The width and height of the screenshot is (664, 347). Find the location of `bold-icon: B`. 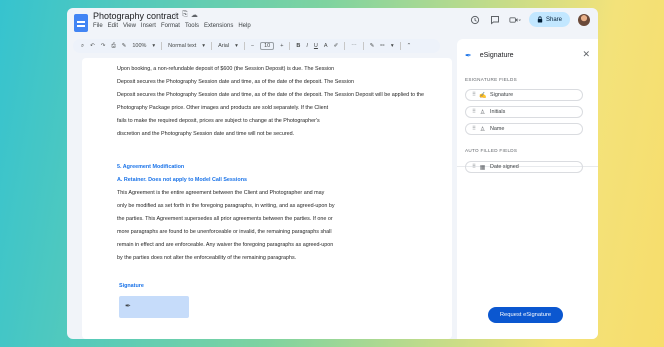

bold-icon: B is located at coordinates (298, 46).